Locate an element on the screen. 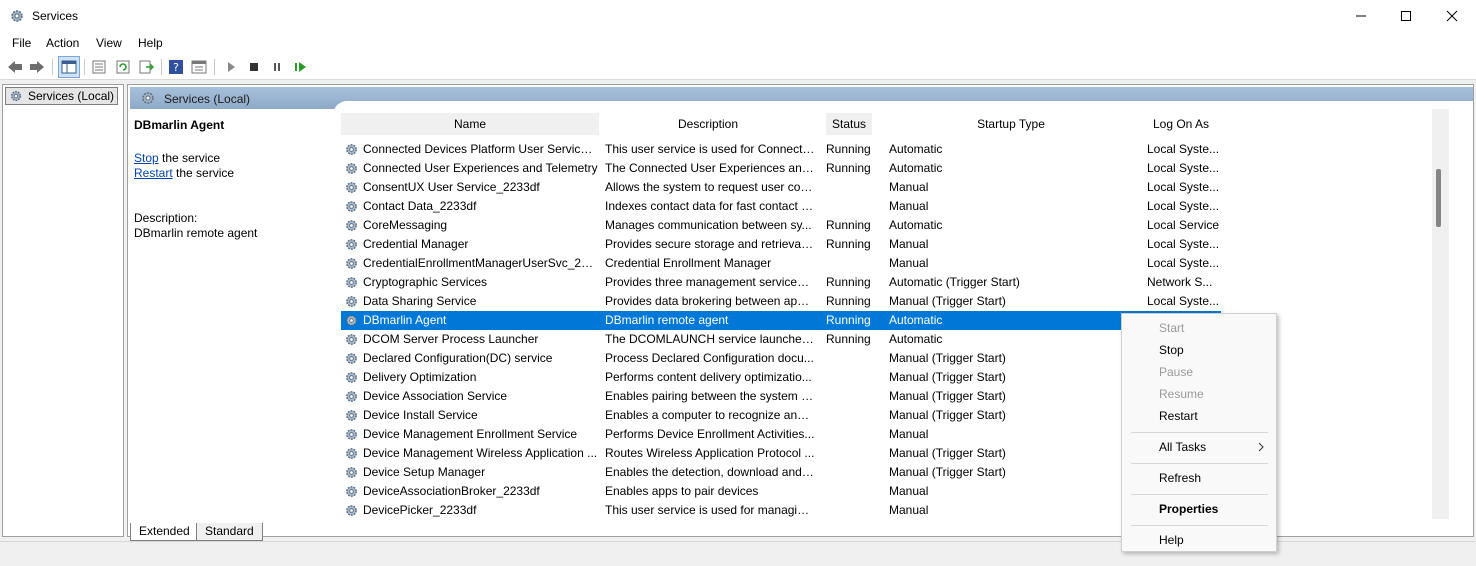  help-button: ? is located at coordinates (176, 67).